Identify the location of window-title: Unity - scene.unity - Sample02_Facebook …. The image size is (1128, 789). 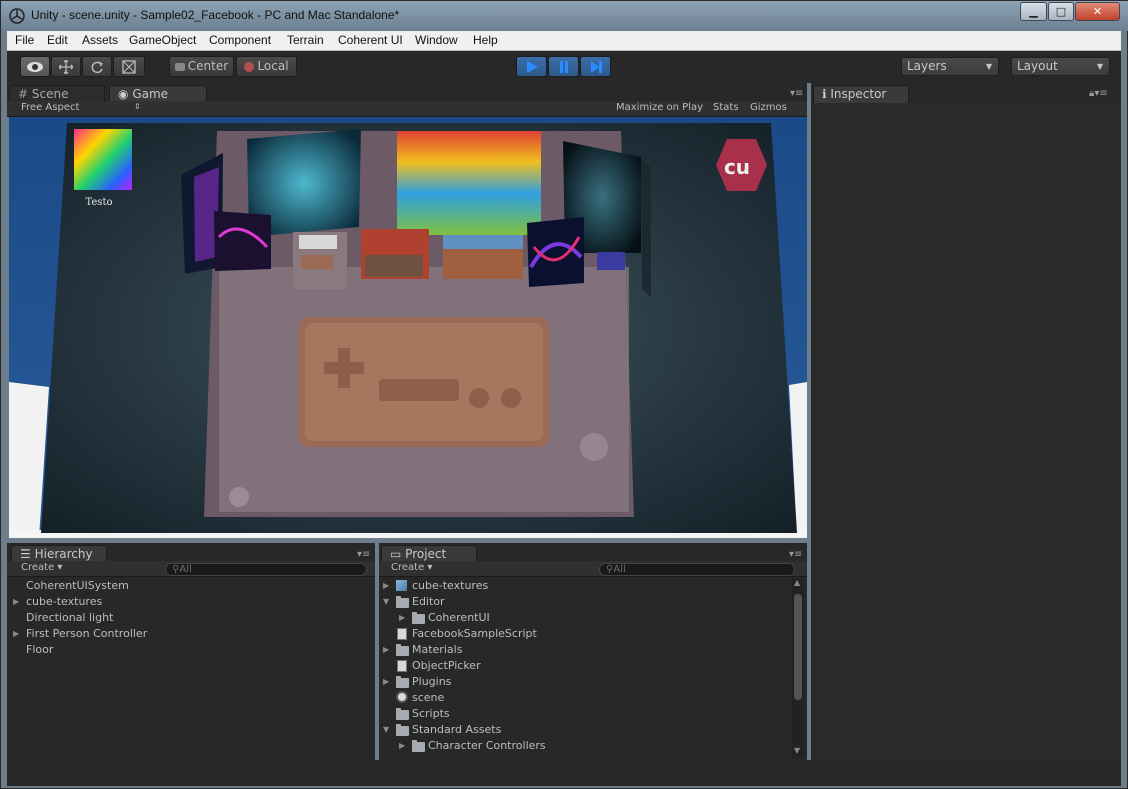
(215, 15).